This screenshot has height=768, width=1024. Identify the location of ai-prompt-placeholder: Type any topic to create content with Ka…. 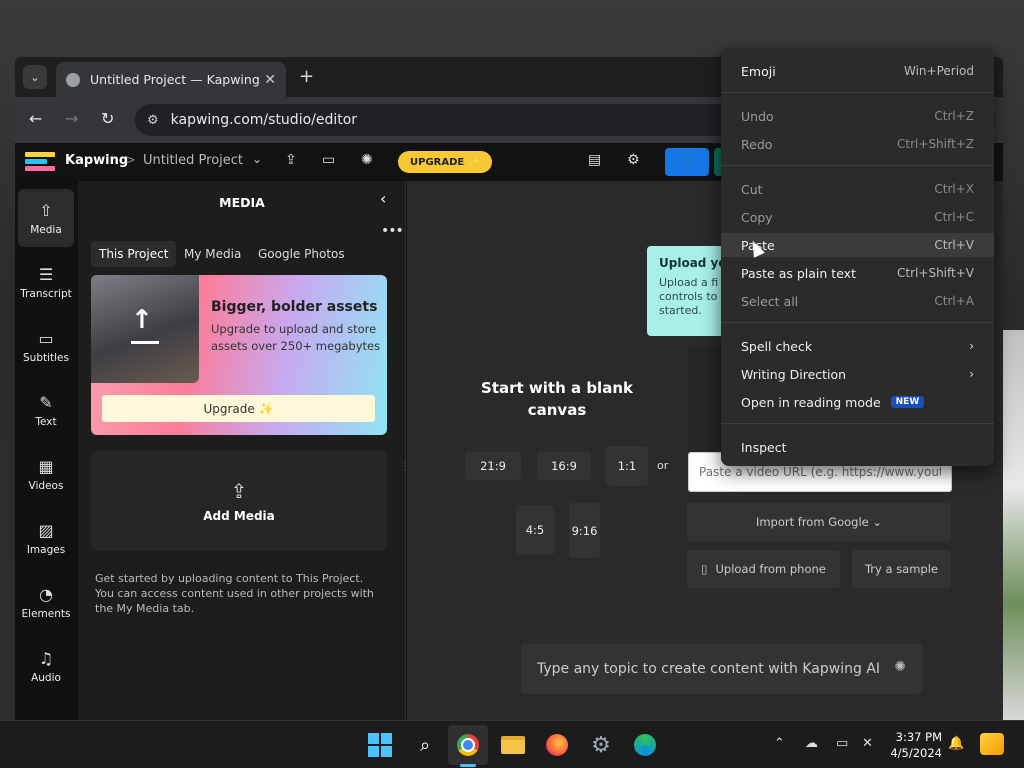
(709, 669).